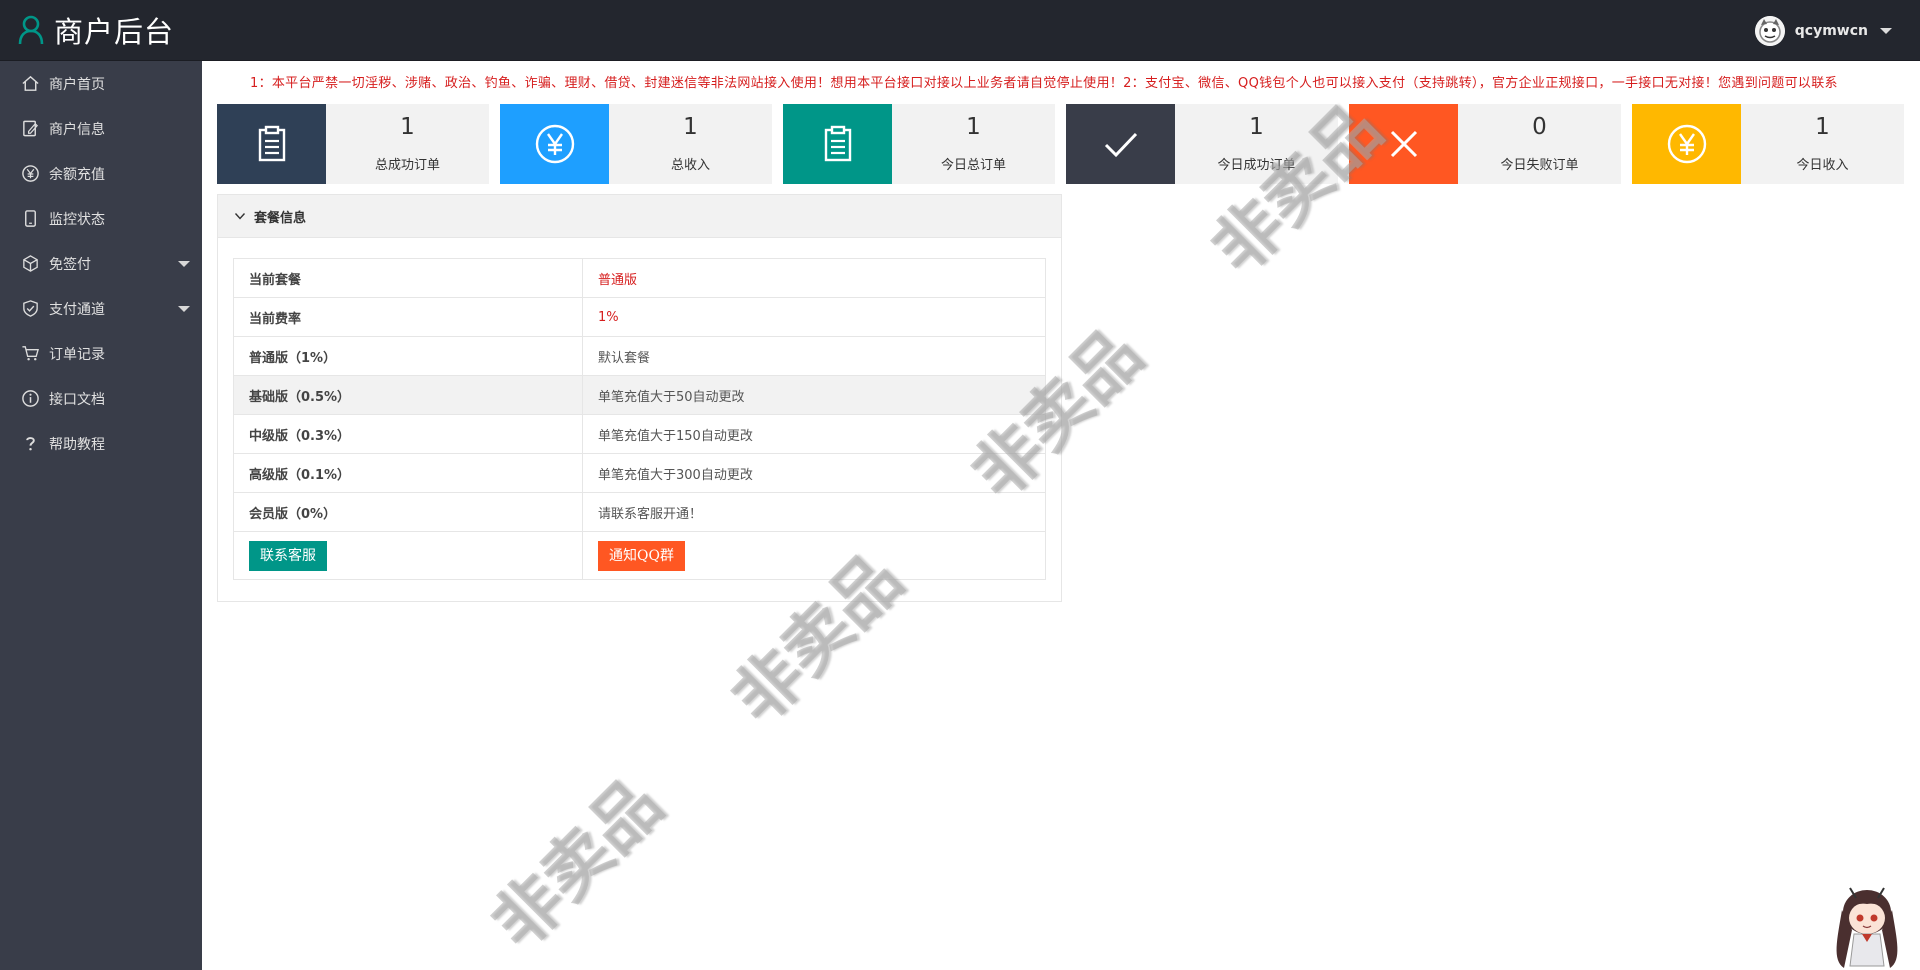  I want to click on sidebar-item-label: 支付通道, so click(77, 309).